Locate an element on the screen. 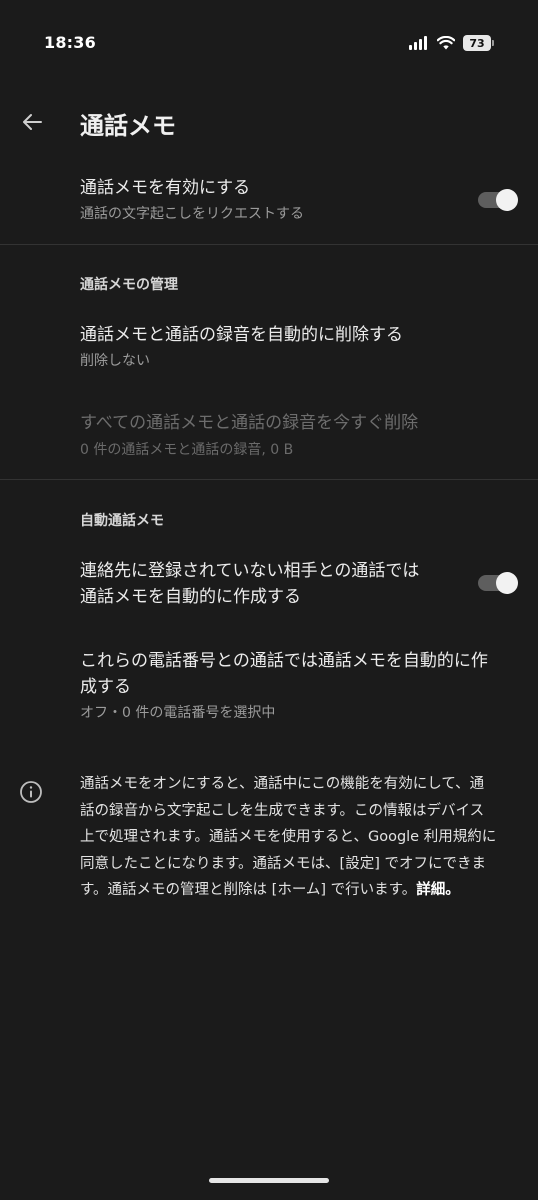  battery-level: 73 is located at coordinates (477, 43).